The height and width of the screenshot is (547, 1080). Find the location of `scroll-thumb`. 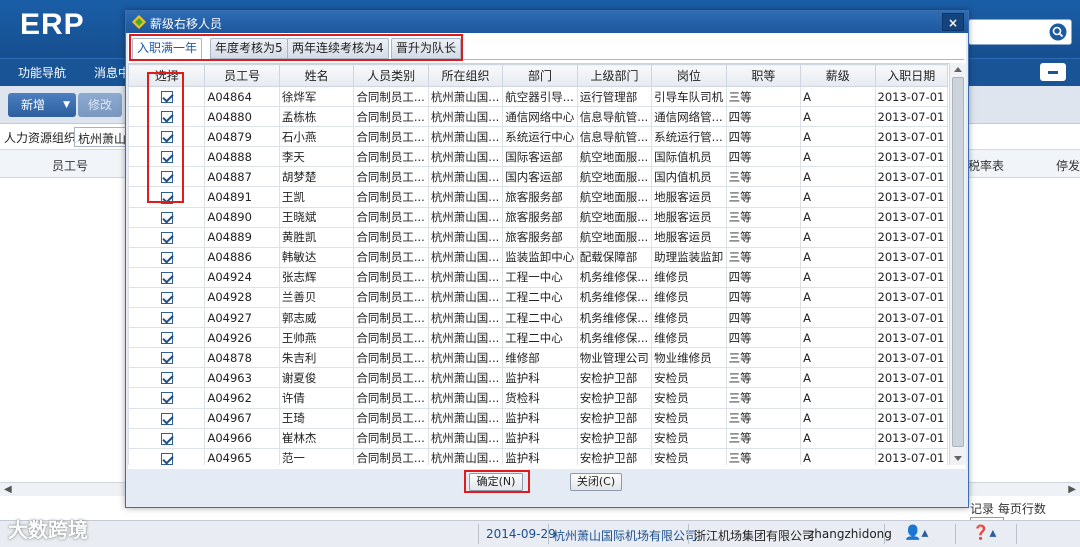

scroll-thumb is located at coordinates (958, 262).